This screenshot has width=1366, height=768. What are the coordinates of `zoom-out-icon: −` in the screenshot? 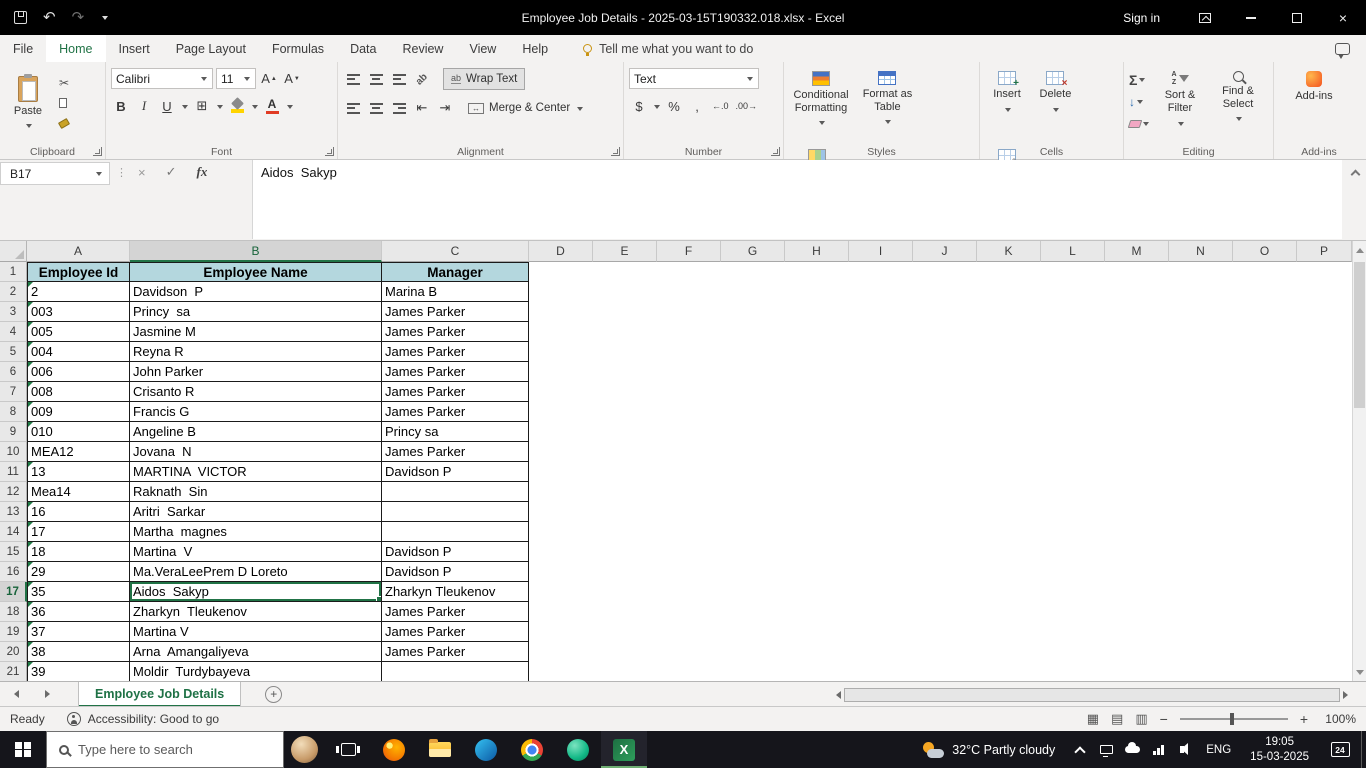 It's located at (1164, 719).